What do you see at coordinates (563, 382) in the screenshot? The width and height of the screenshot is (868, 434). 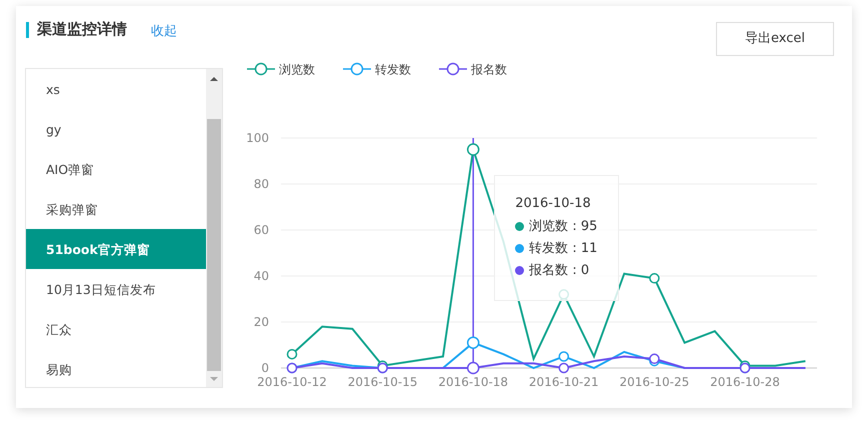 I see `x-axis-label: 2016-10-21` at bounding box center [563, 382].